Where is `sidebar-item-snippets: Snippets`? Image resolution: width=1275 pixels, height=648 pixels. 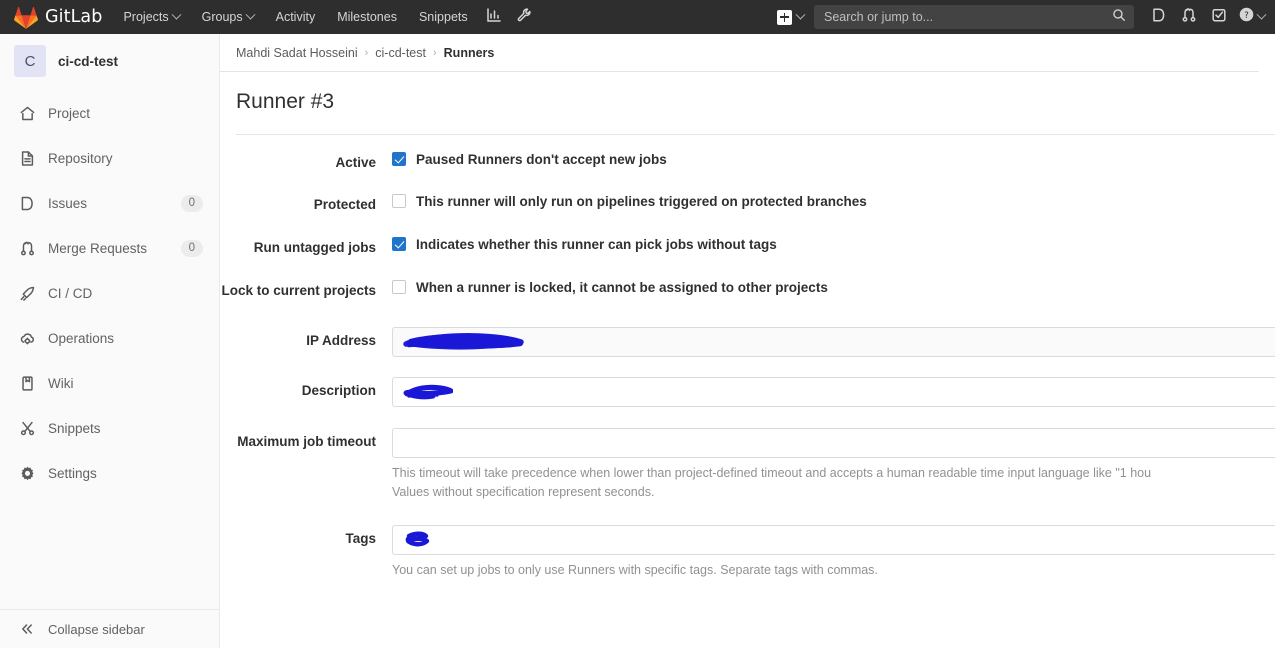 sidebar-item-snippets: Snippets is located at coordinates (109, 428).